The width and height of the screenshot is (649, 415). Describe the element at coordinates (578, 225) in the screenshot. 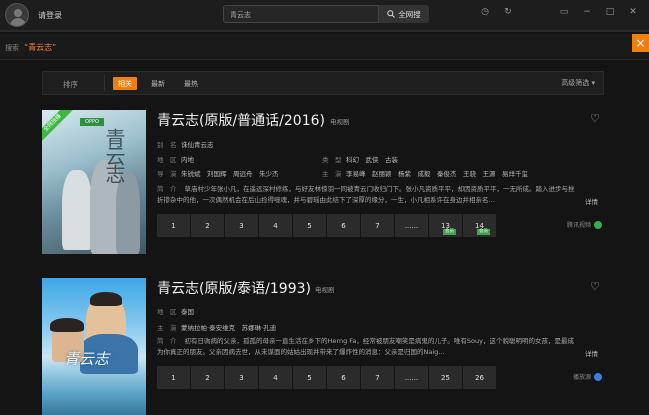

I see `play-source-label: 腾讯视频` at that location.